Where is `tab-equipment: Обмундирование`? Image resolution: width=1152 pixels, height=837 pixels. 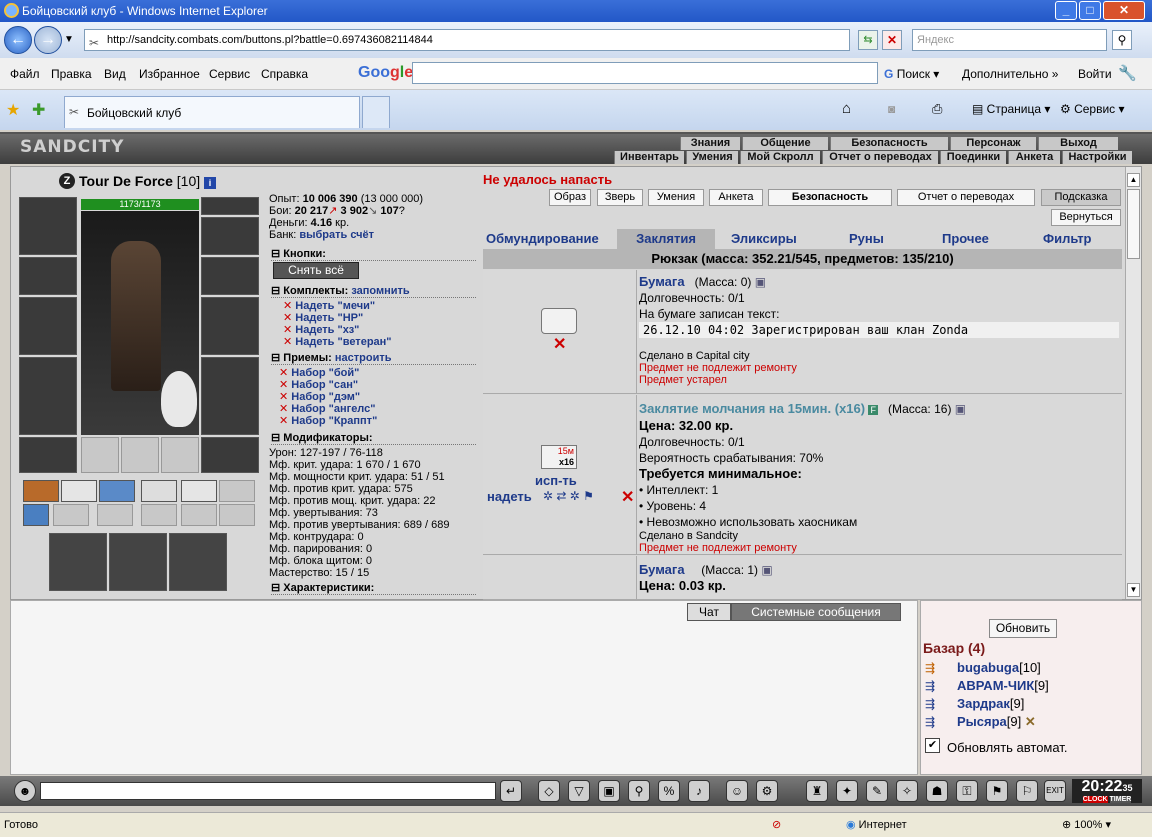 tab-equipment: Обмундирование is located at coordinates (542, 238).